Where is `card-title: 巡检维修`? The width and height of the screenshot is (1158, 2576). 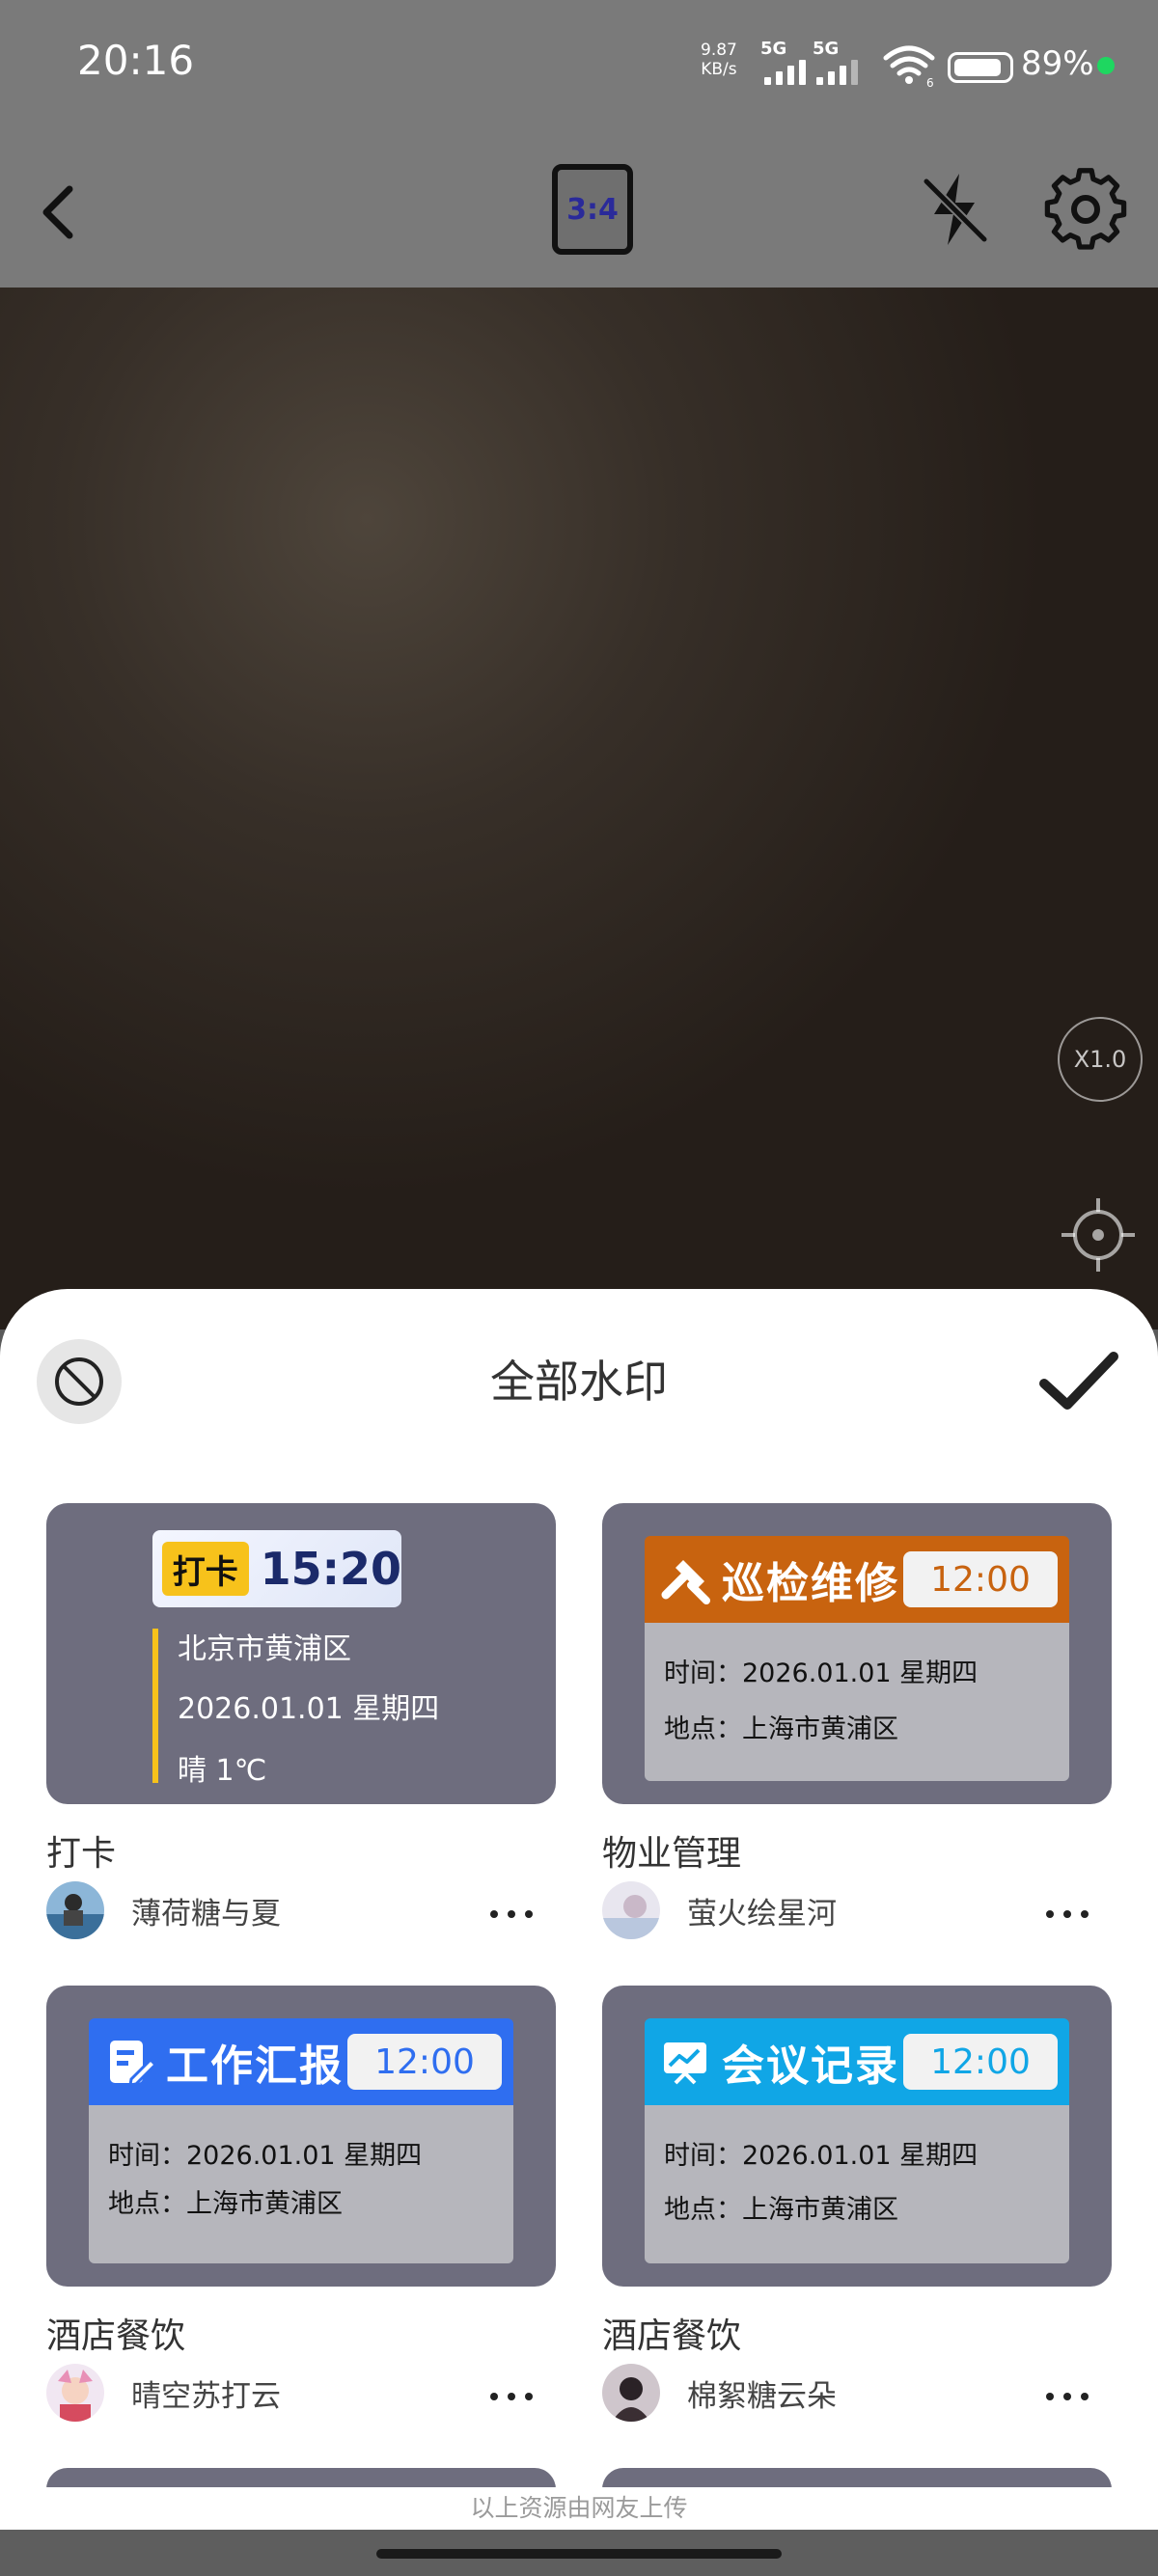 card-title: 巡检维修 is located at coordinates (810, 1583).